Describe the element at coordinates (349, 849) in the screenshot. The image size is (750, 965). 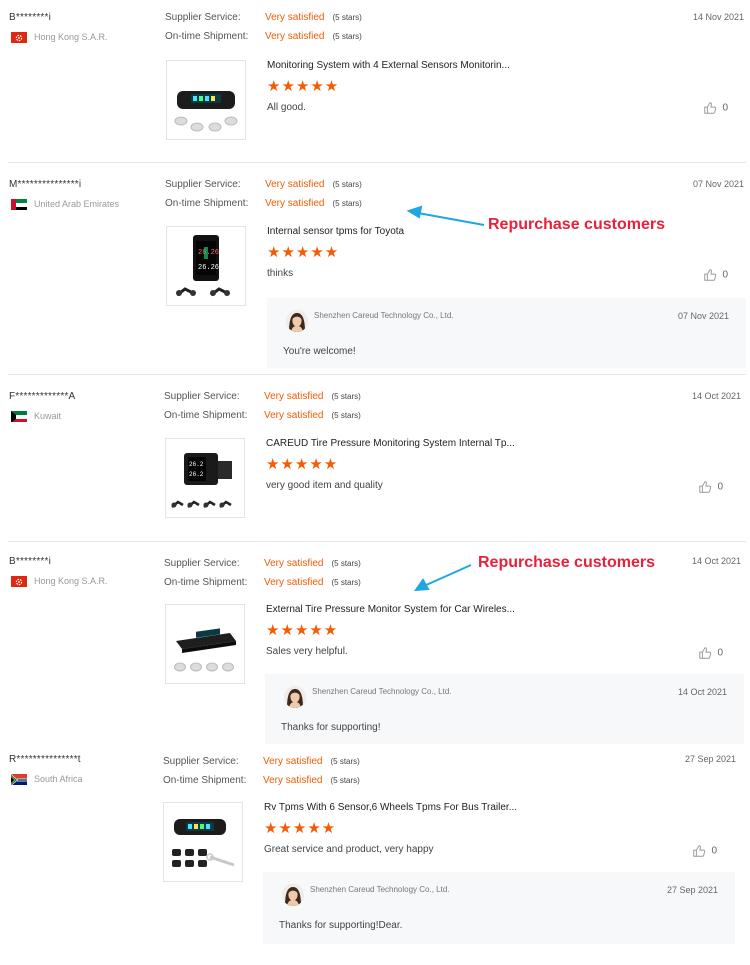
I see `review-comment: Great service and product, very happy` at that location.